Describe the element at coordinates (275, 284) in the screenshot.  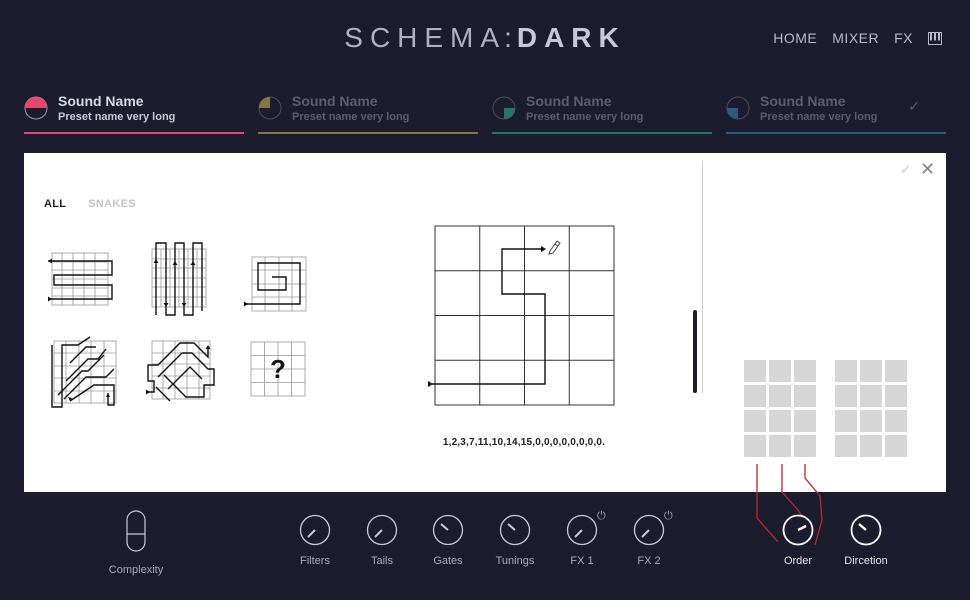
I see `pattern-spiral` at that location.